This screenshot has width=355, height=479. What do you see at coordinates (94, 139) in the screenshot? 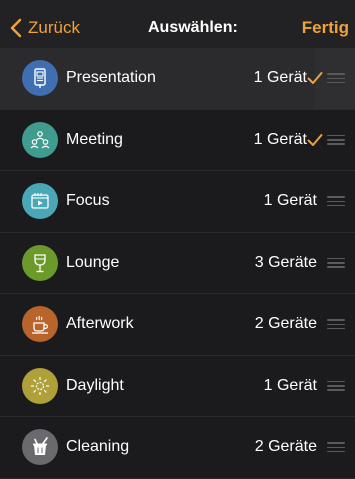
I see `scene-name: Meeting` at bounding box center [94, 139].